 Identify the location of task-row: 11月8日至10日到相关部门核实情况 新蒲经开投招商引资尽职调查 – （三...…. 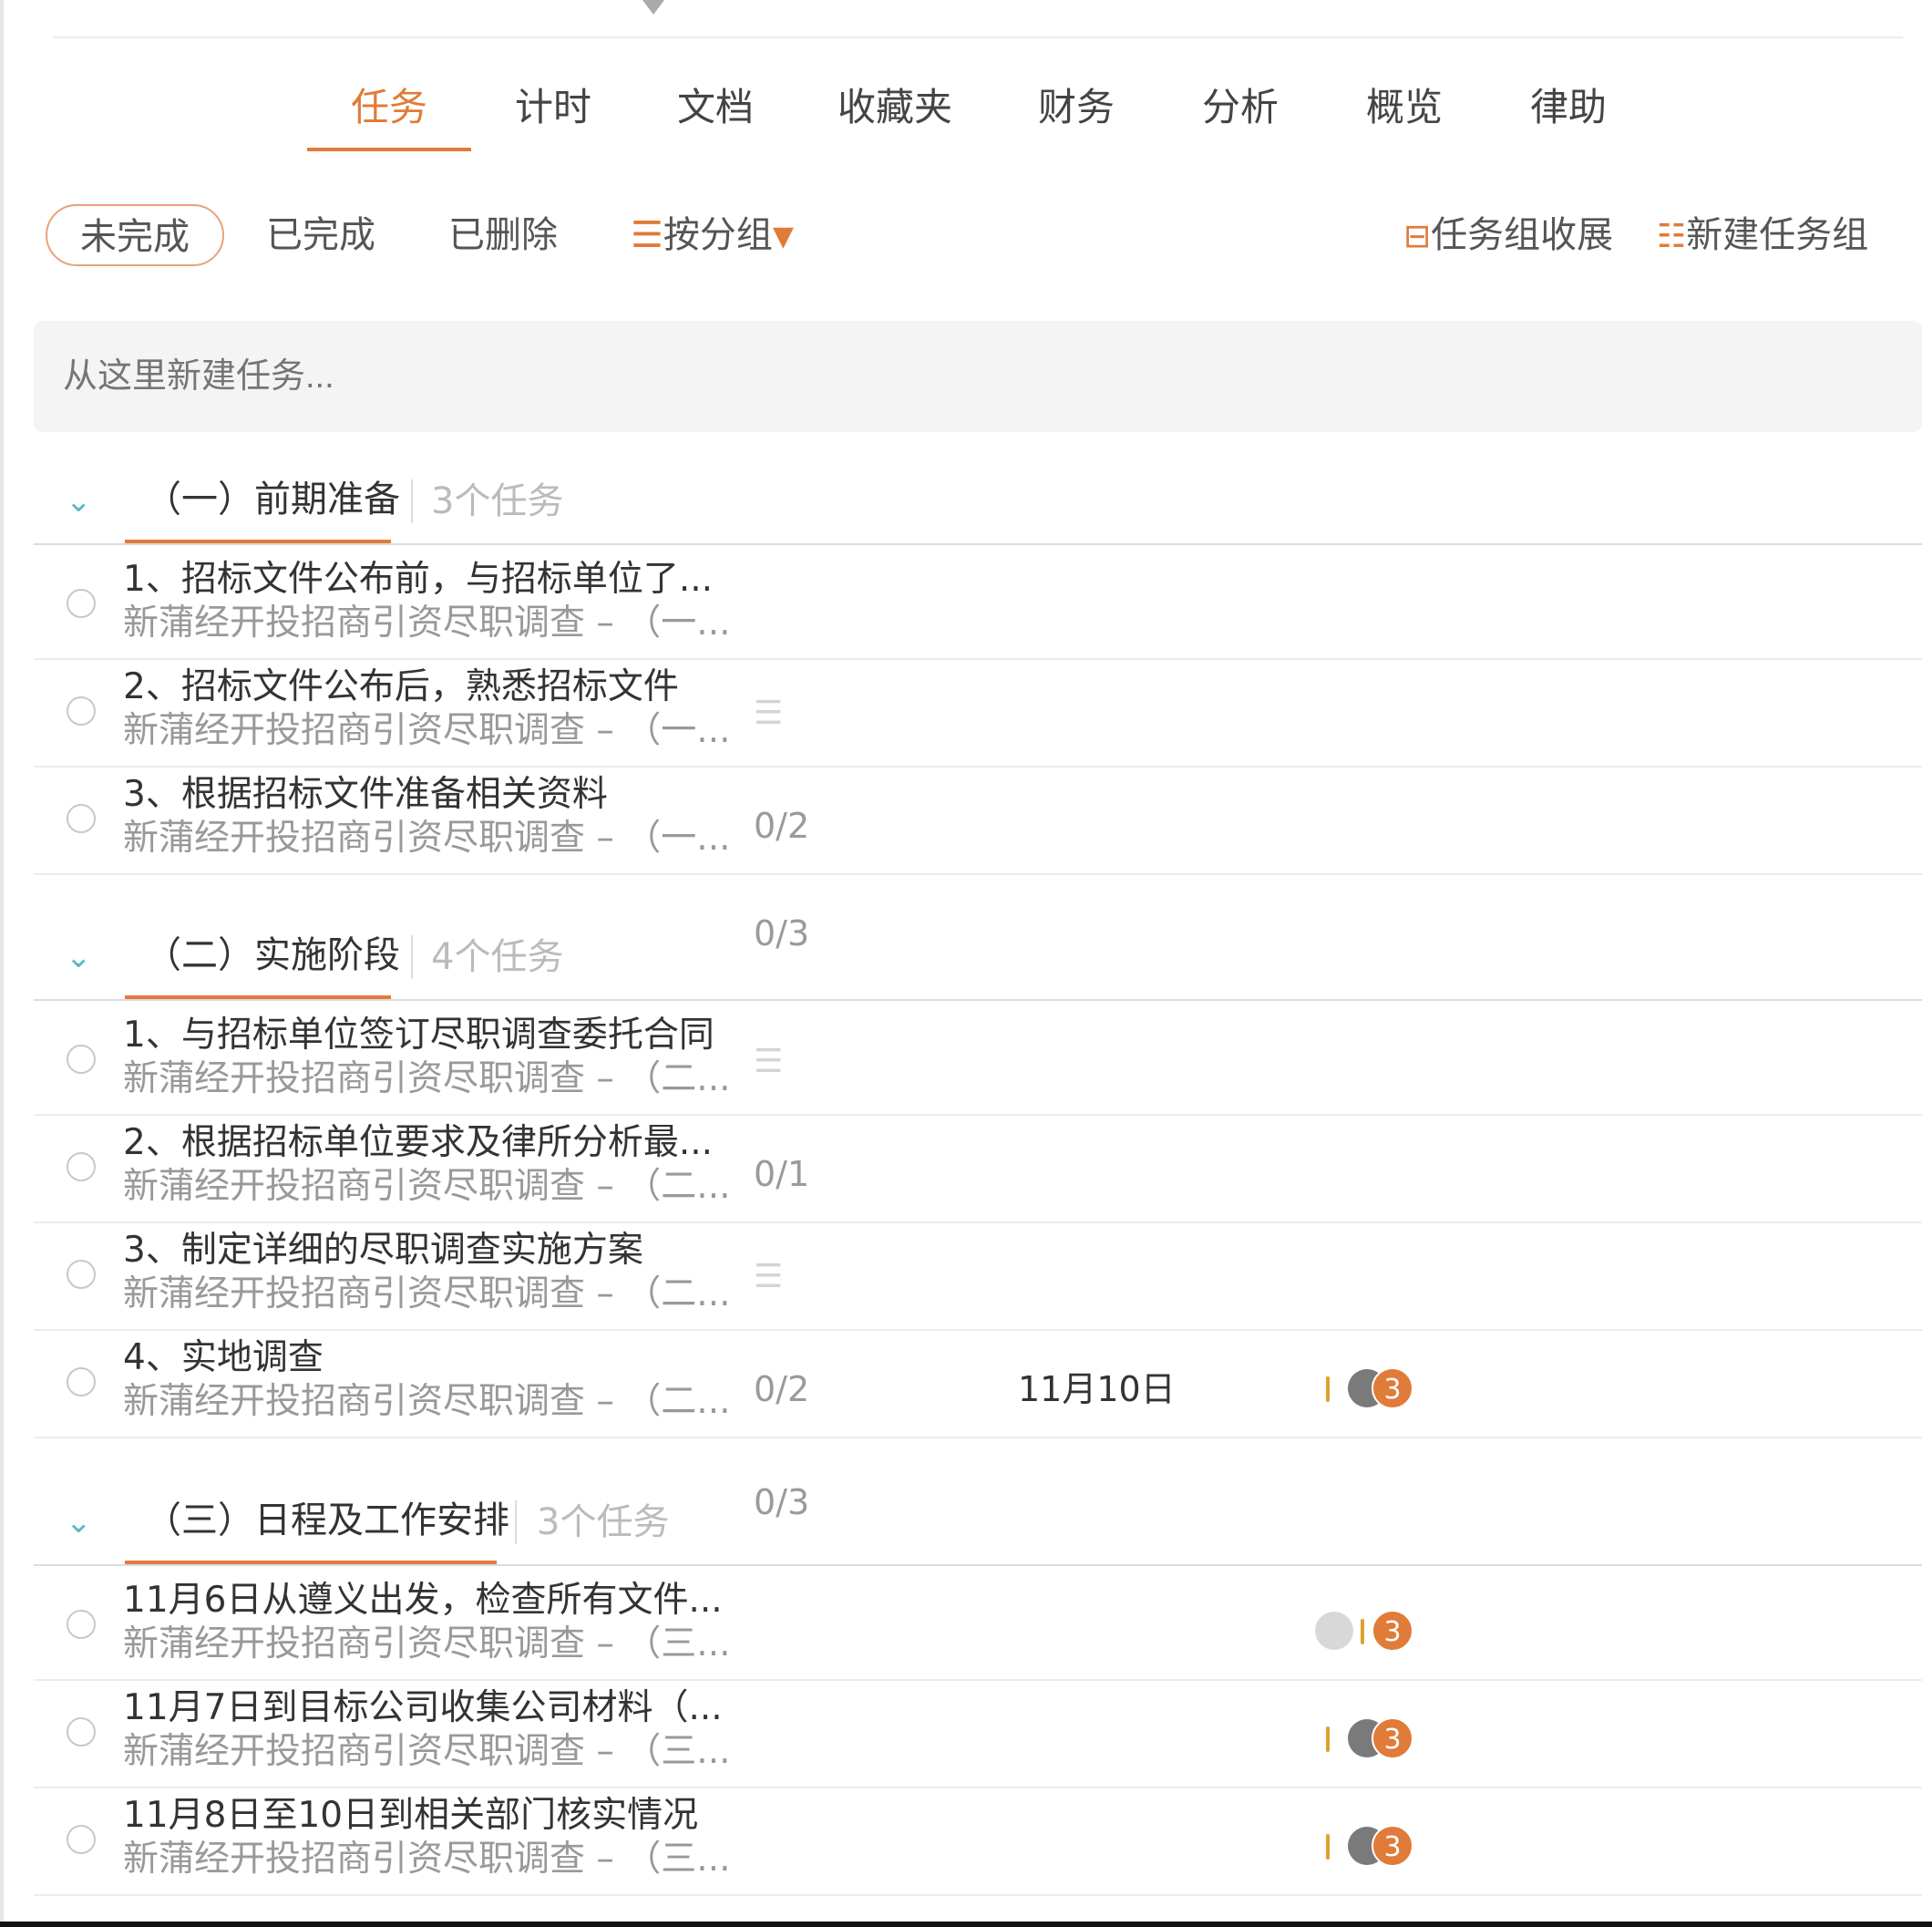
(978, 1842).